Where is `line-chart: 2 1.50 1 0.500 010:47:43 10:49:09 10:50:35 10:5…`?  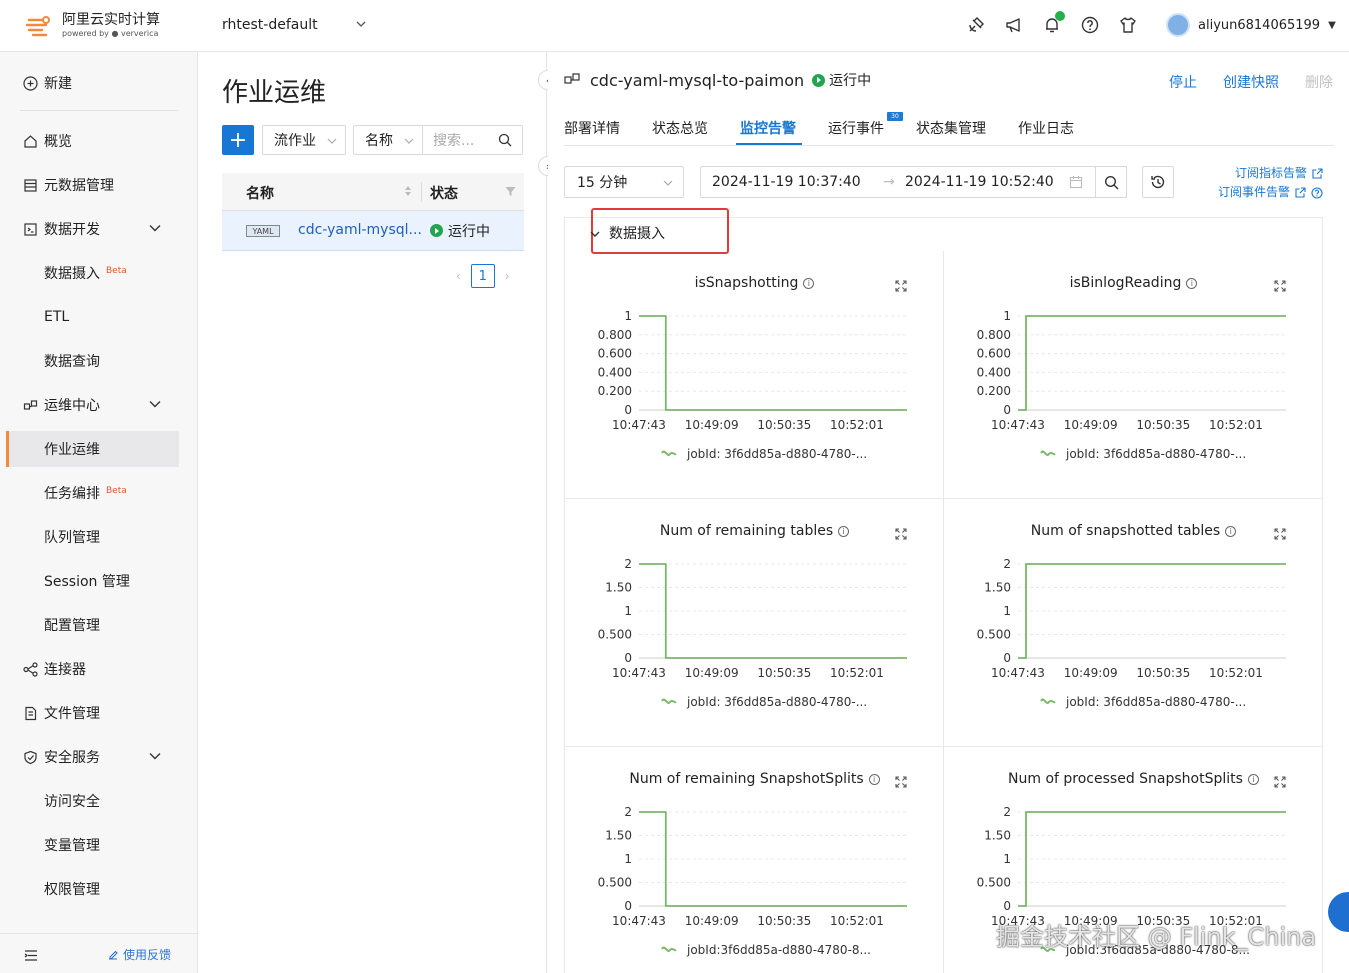
line-chart: 2 1.50 1 0.500 010:47:43 10:49:09 10:50:35 10:5… is located at coordinates (752, 866).